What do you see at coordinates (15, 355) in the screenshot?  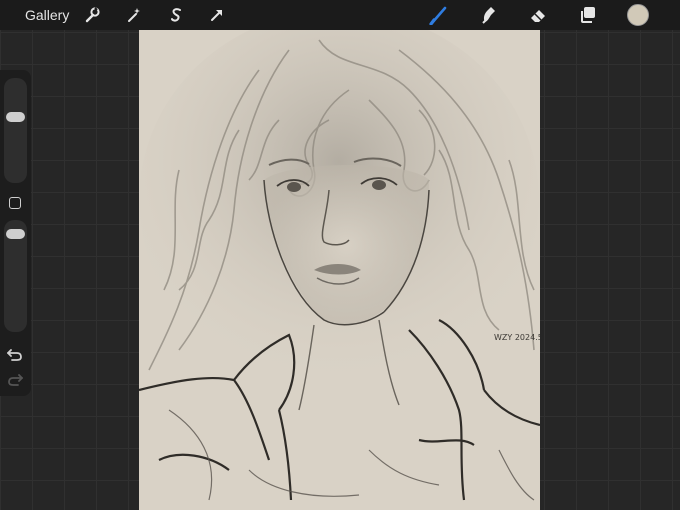 I see `undo-icon` at bounding box center [15, 355].